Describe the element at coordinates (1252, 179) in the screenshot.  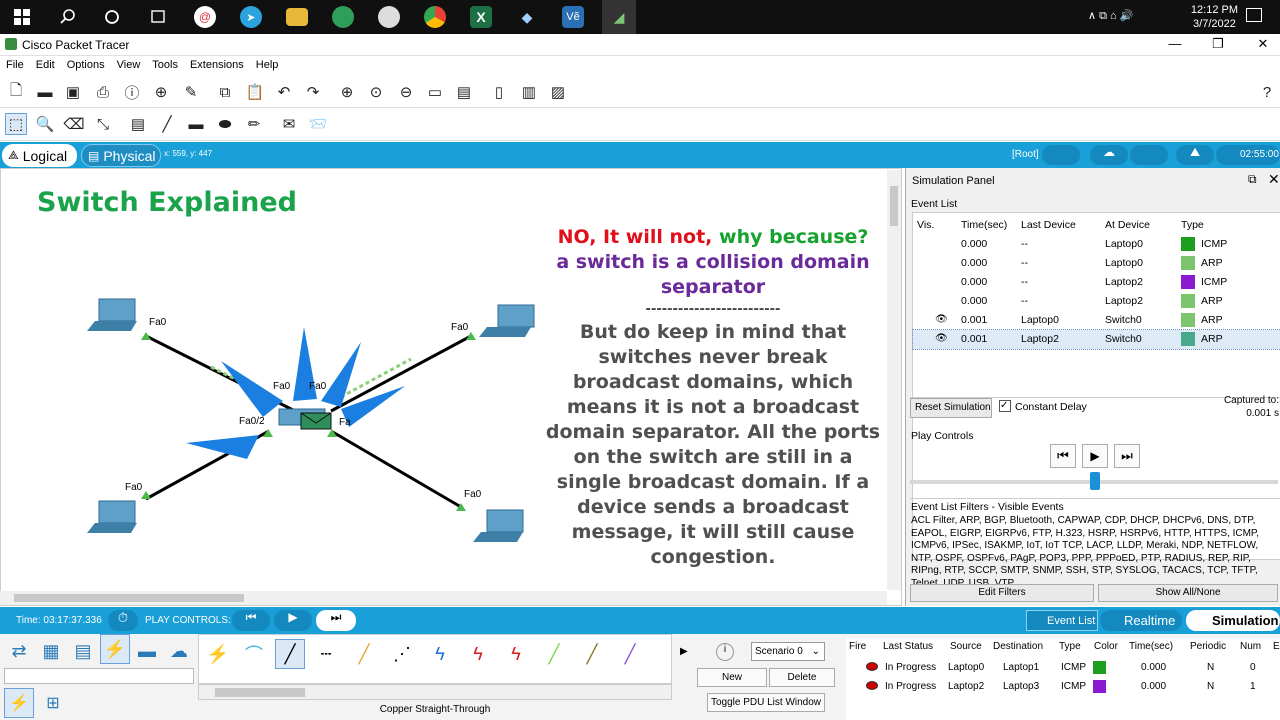
I see `undock-icon: ⧉` at that location.